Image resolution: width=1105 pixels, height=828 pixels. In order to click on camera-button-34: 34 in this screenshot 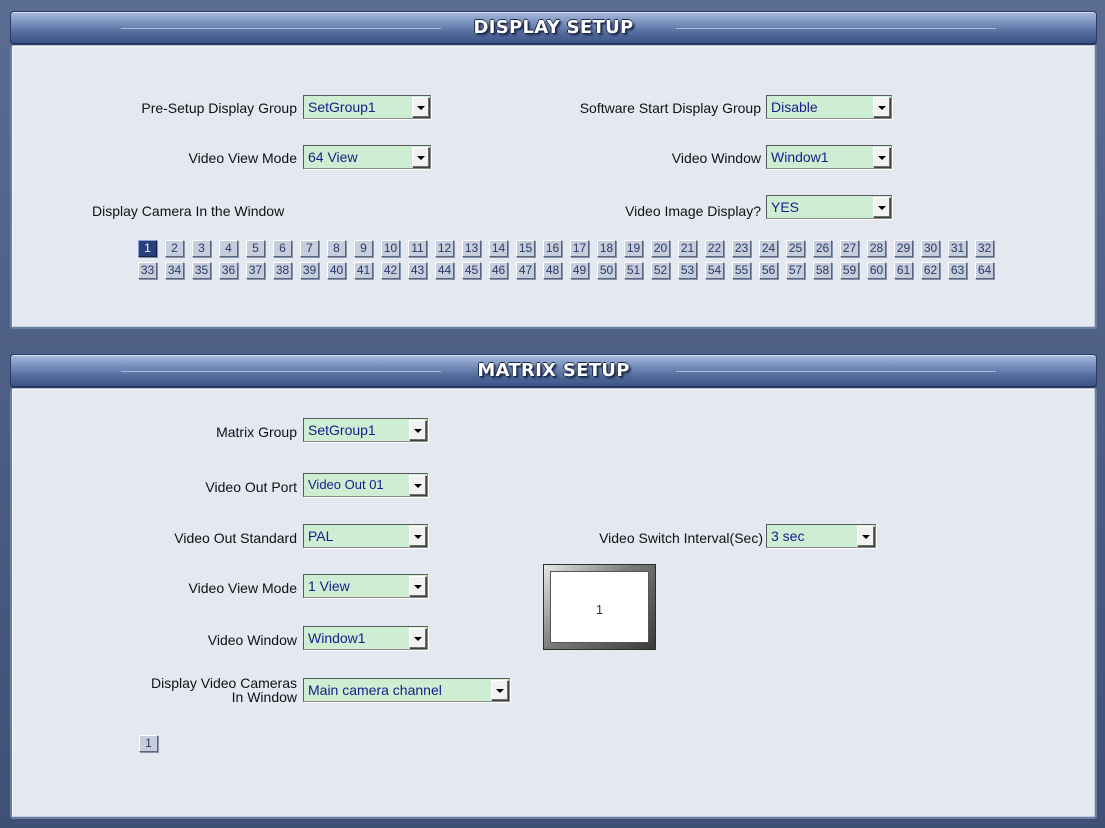, I will do `click(174, 270)`.